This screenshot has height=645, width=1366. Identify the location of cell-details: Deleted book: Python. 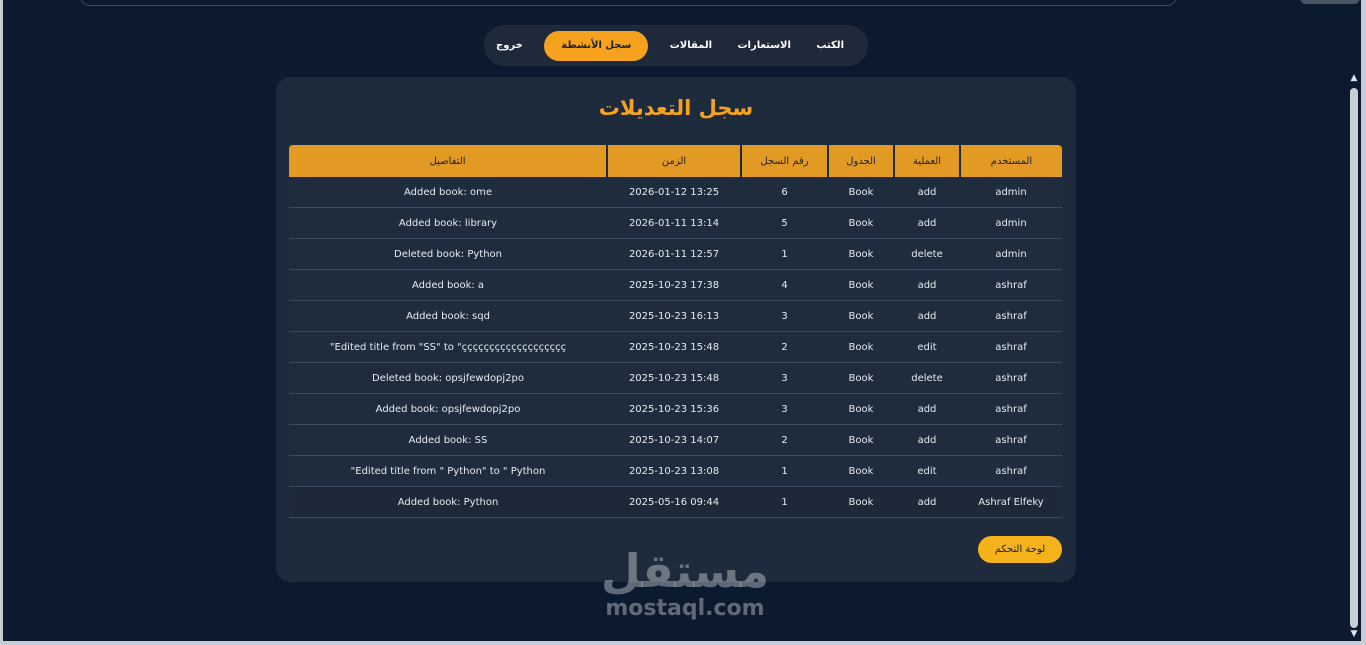
(448, 254).